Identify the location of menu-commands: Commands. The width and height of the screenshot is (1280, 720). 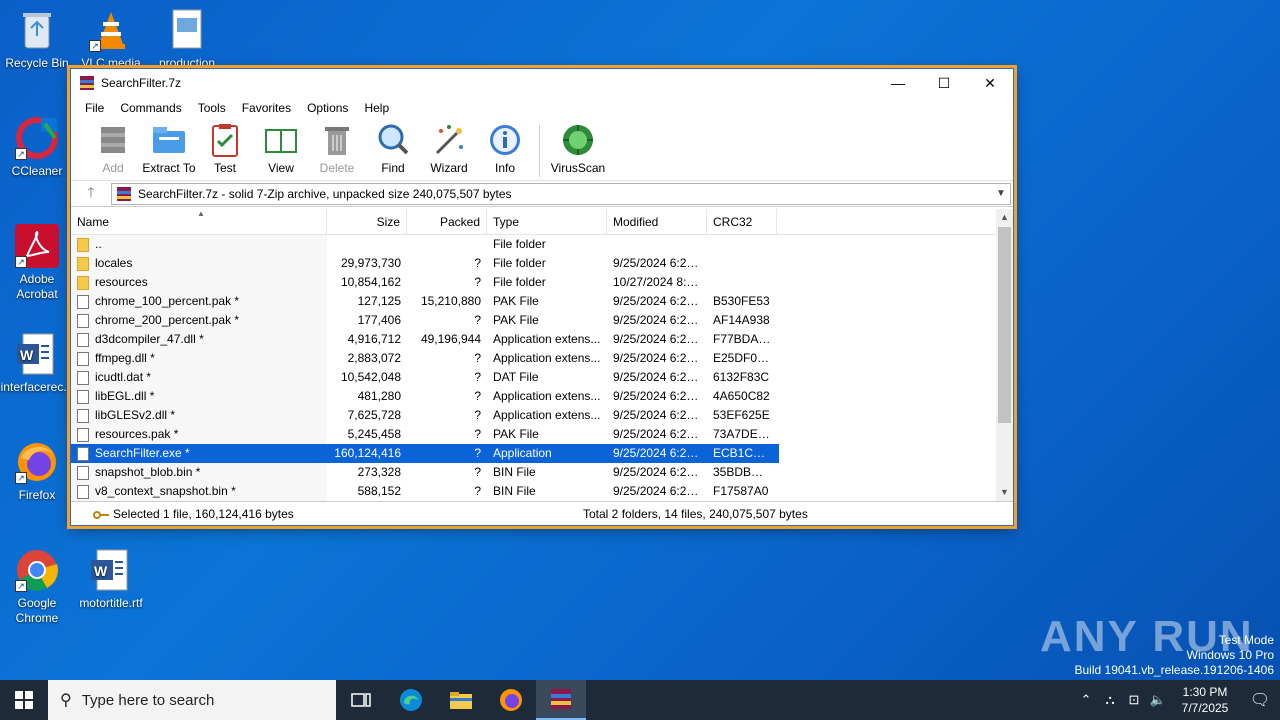
(150, 108).